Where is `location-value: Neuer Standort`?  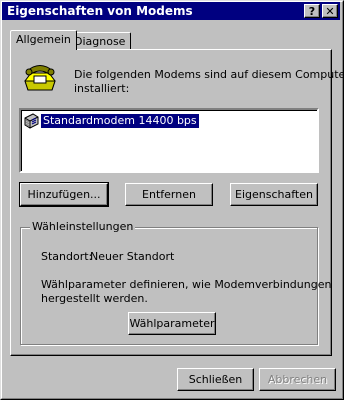
location-value: Neuer Standort is located at coordinates (132, 256).